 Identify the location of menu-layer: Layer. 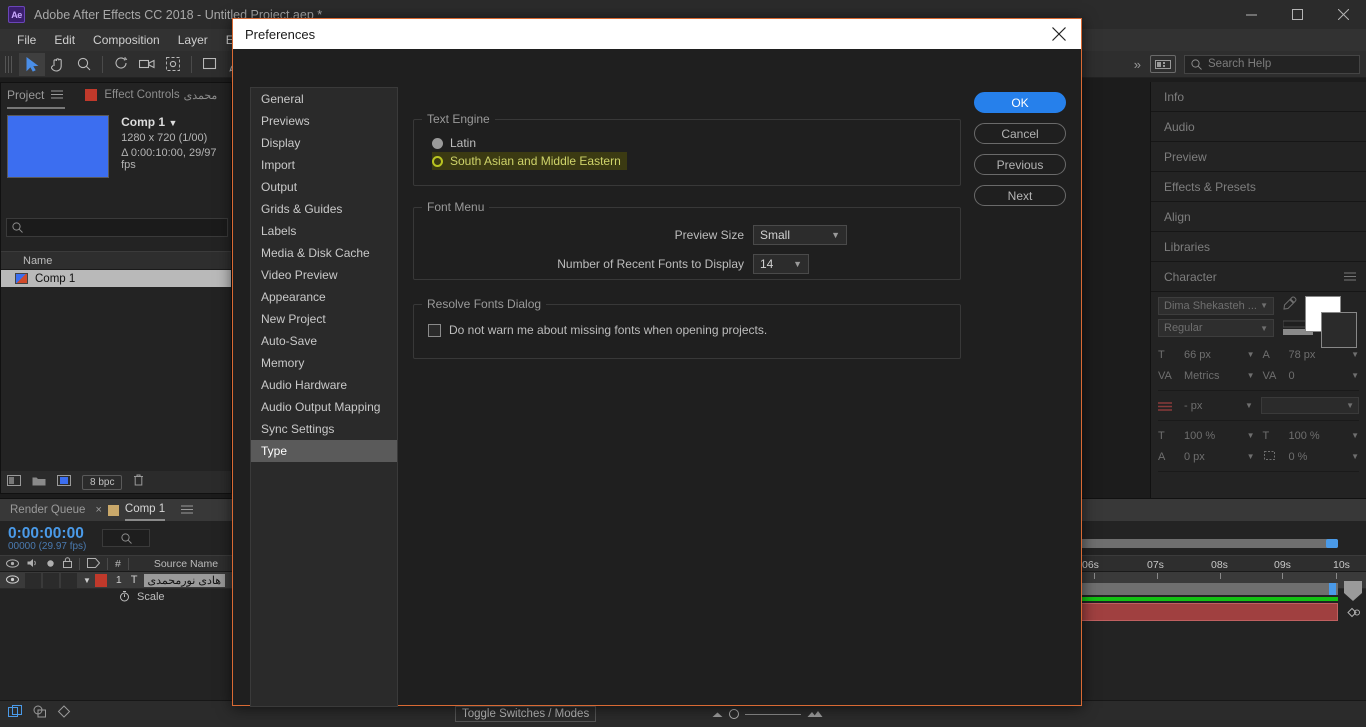
(193, 40).